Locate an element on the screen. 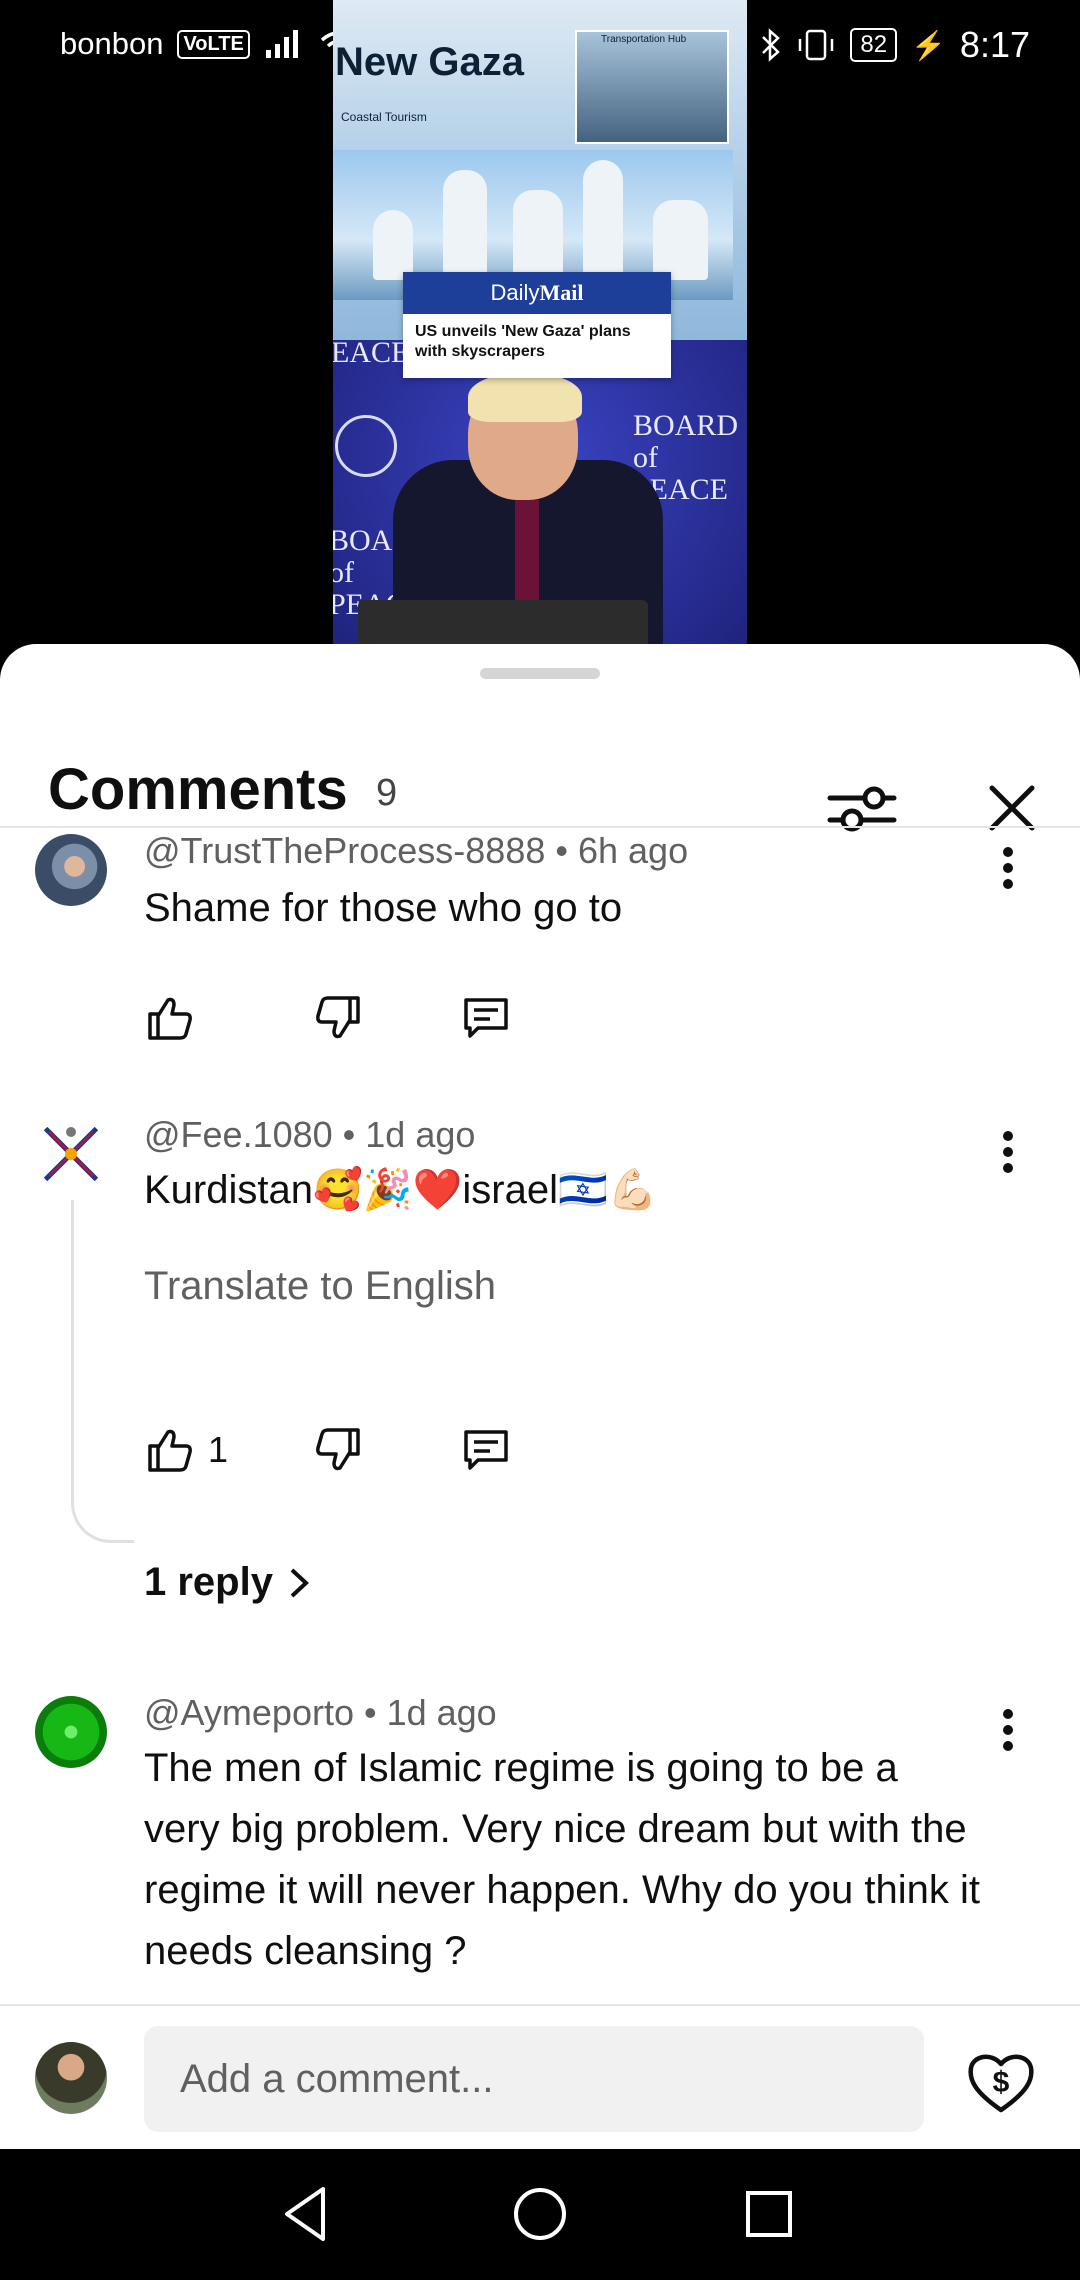 The width and height of the screenshot is (1080, 2280). circle-home-icon is located at coordinates (540, 2214).